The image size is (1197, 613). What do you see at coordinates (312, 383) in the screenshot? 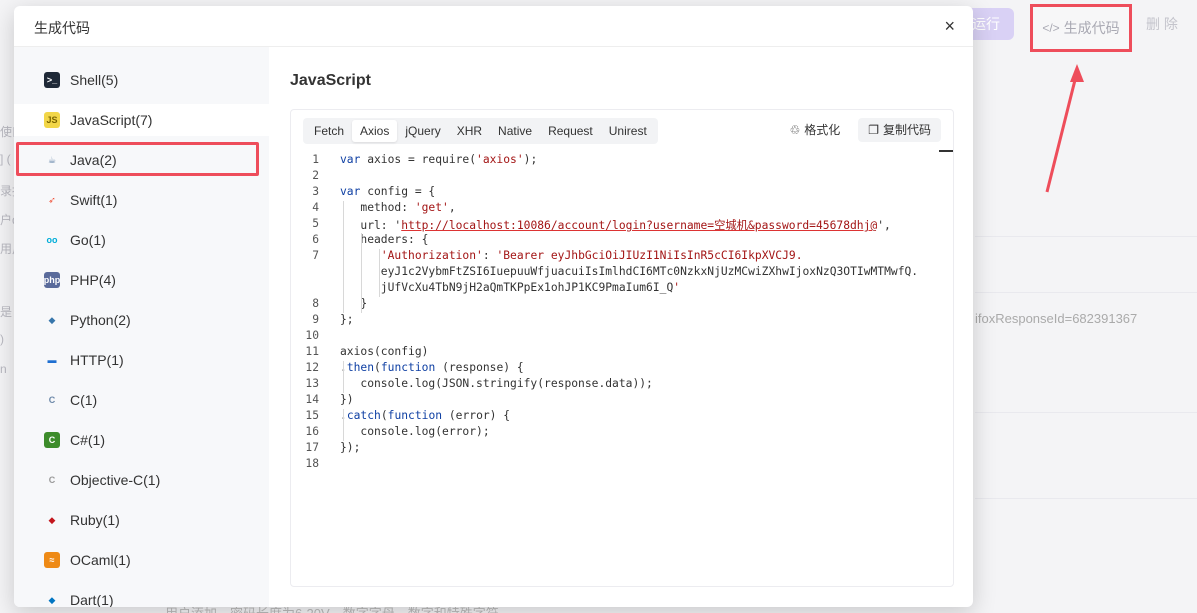
I see `line-number: 13` at bounding box center [312, 383].